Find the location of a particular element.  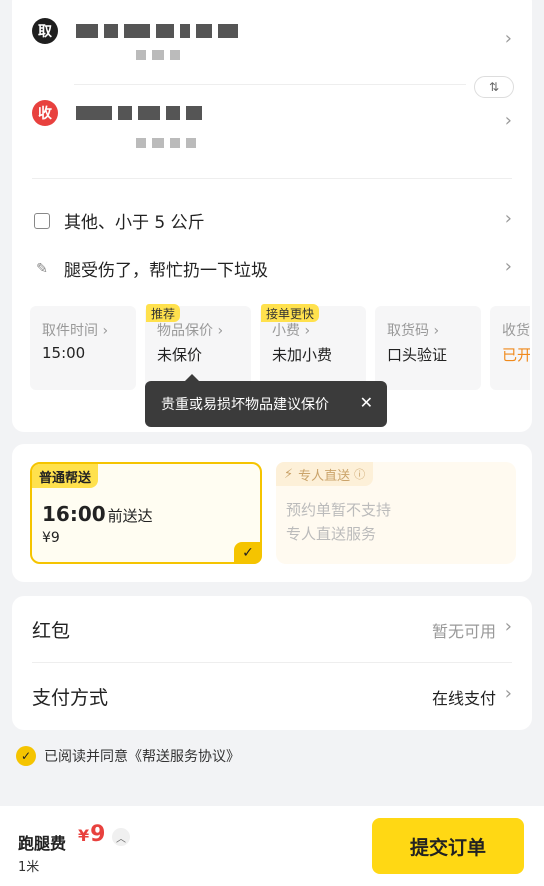

remark-text: 腿受伤了，帮忙扔一下垃圾 is located at coordinates (166, 271).